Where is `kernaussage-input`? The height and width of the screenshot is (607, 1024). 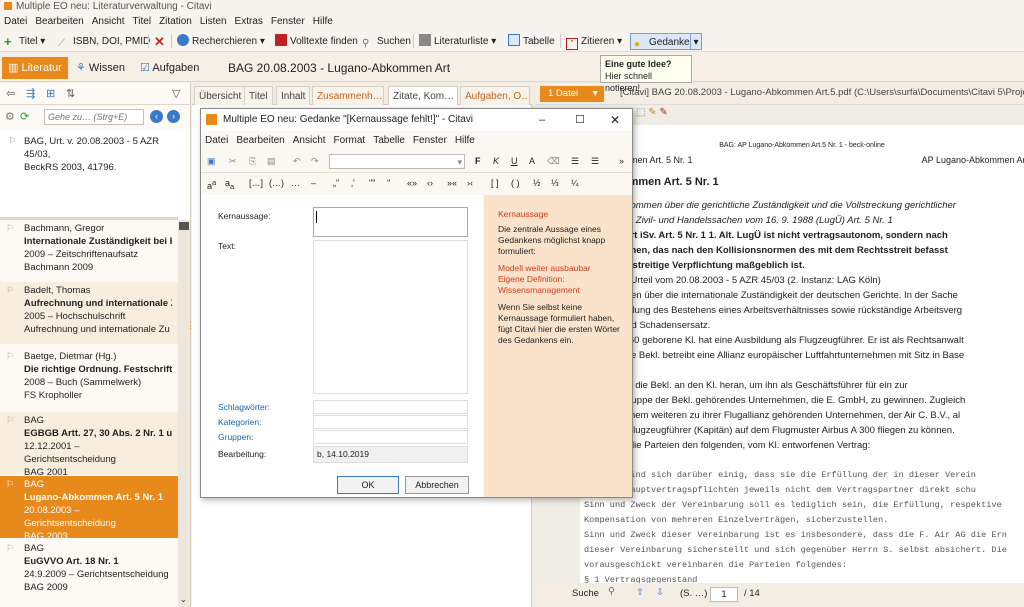
kernaussage-input is located at coordinates (390, 222).